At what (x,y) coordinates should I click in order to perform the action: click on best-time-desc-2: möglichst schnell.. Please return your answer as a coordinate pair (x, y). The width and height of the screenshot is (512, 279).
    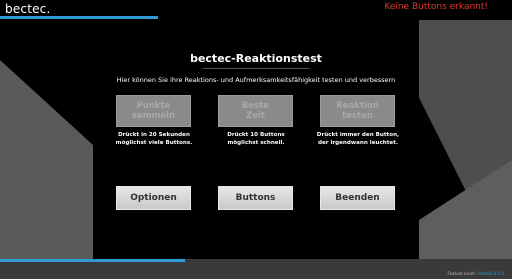
    Looking at the image, I should click on (256, 143).